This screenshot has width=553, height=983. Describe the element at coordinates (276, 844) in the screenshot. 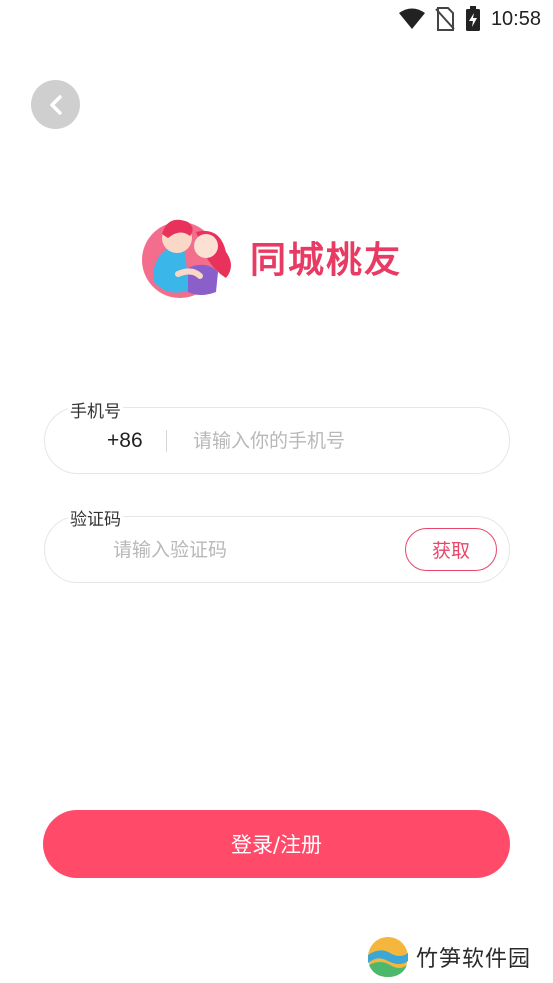

I see `login-register-button: 登录/注册` at that location.